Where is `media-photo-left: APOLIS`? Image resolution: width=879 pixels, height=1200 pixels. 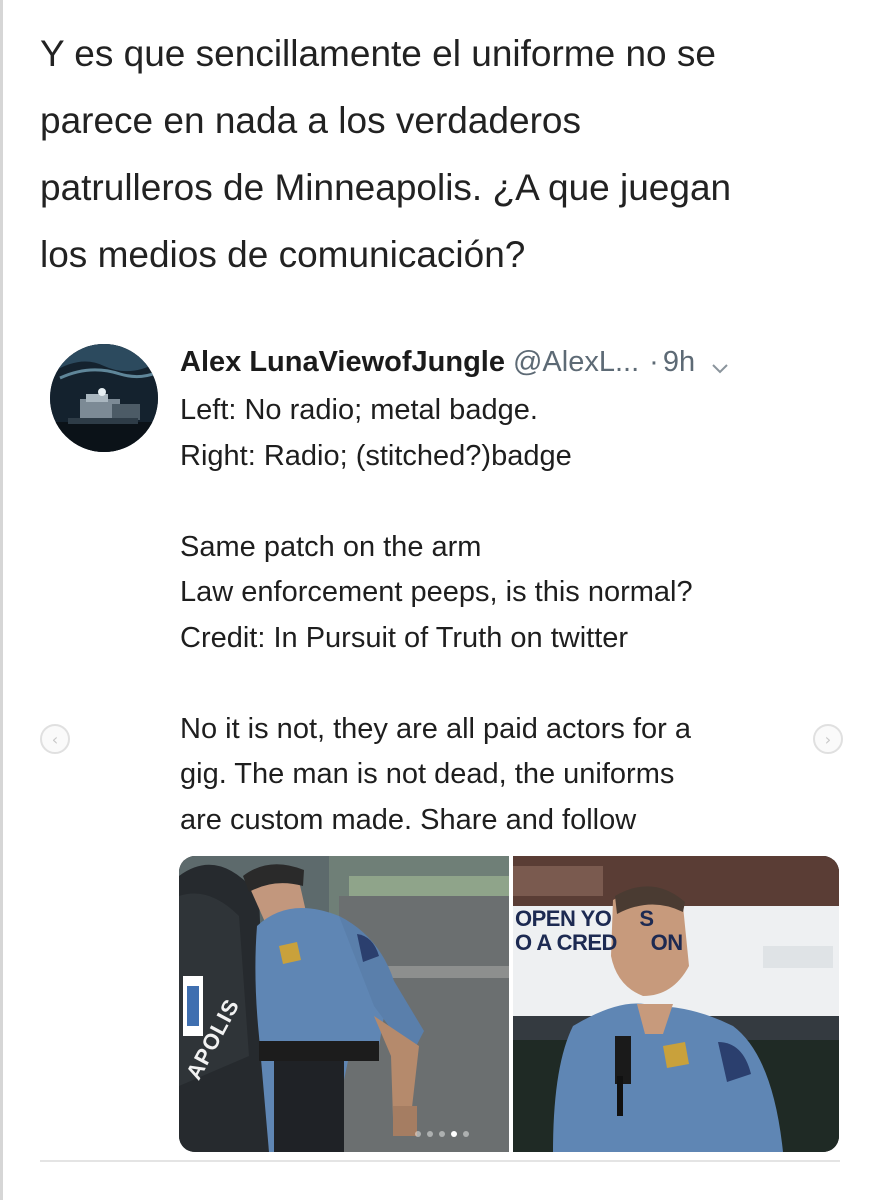 media-photo-left: APOLIS is located at coordinates (344, 1004).